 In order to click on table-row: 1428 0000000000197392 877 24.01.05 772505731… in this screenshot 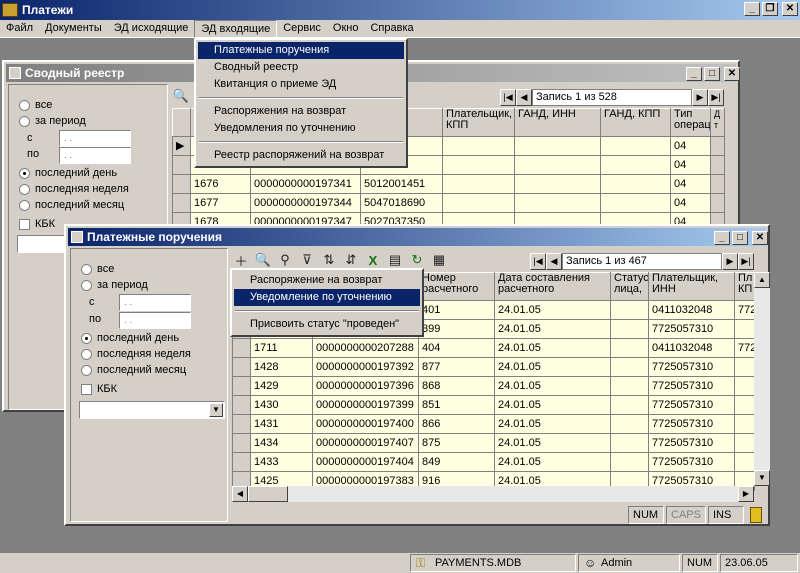, I will do `click(493, 367)`.